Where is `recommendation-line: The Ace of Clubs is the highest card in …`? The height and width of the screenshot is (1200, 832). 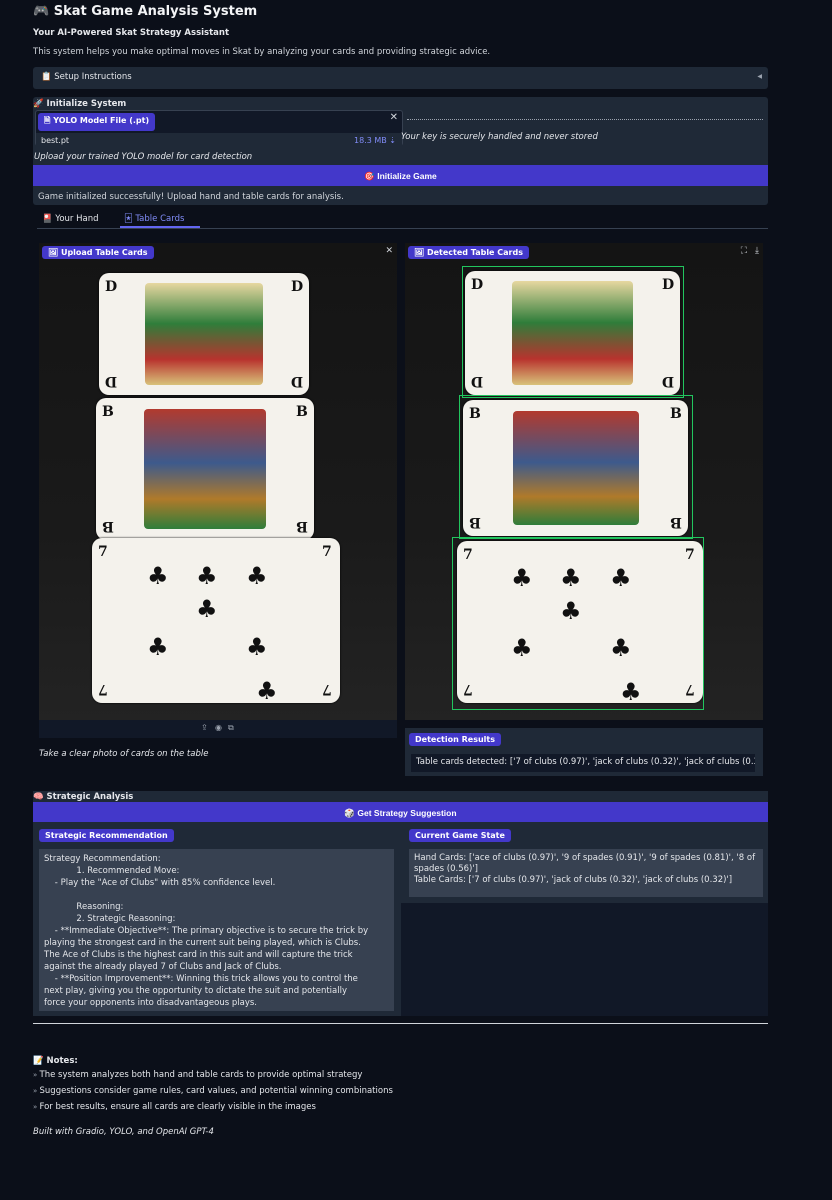
recommendation-line: The Ace of Clubs is the highest card in … is located at coordinates (198, 955).